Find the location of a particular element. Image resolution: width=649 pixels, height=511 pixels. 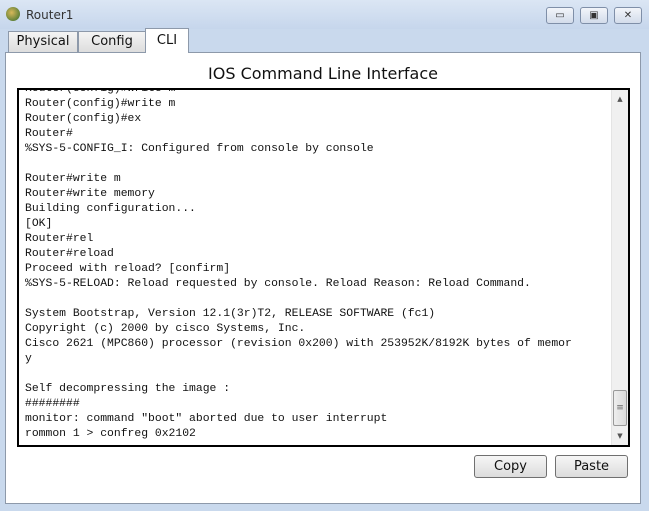

copy-button: Copy is located at coordinates (510, 466).